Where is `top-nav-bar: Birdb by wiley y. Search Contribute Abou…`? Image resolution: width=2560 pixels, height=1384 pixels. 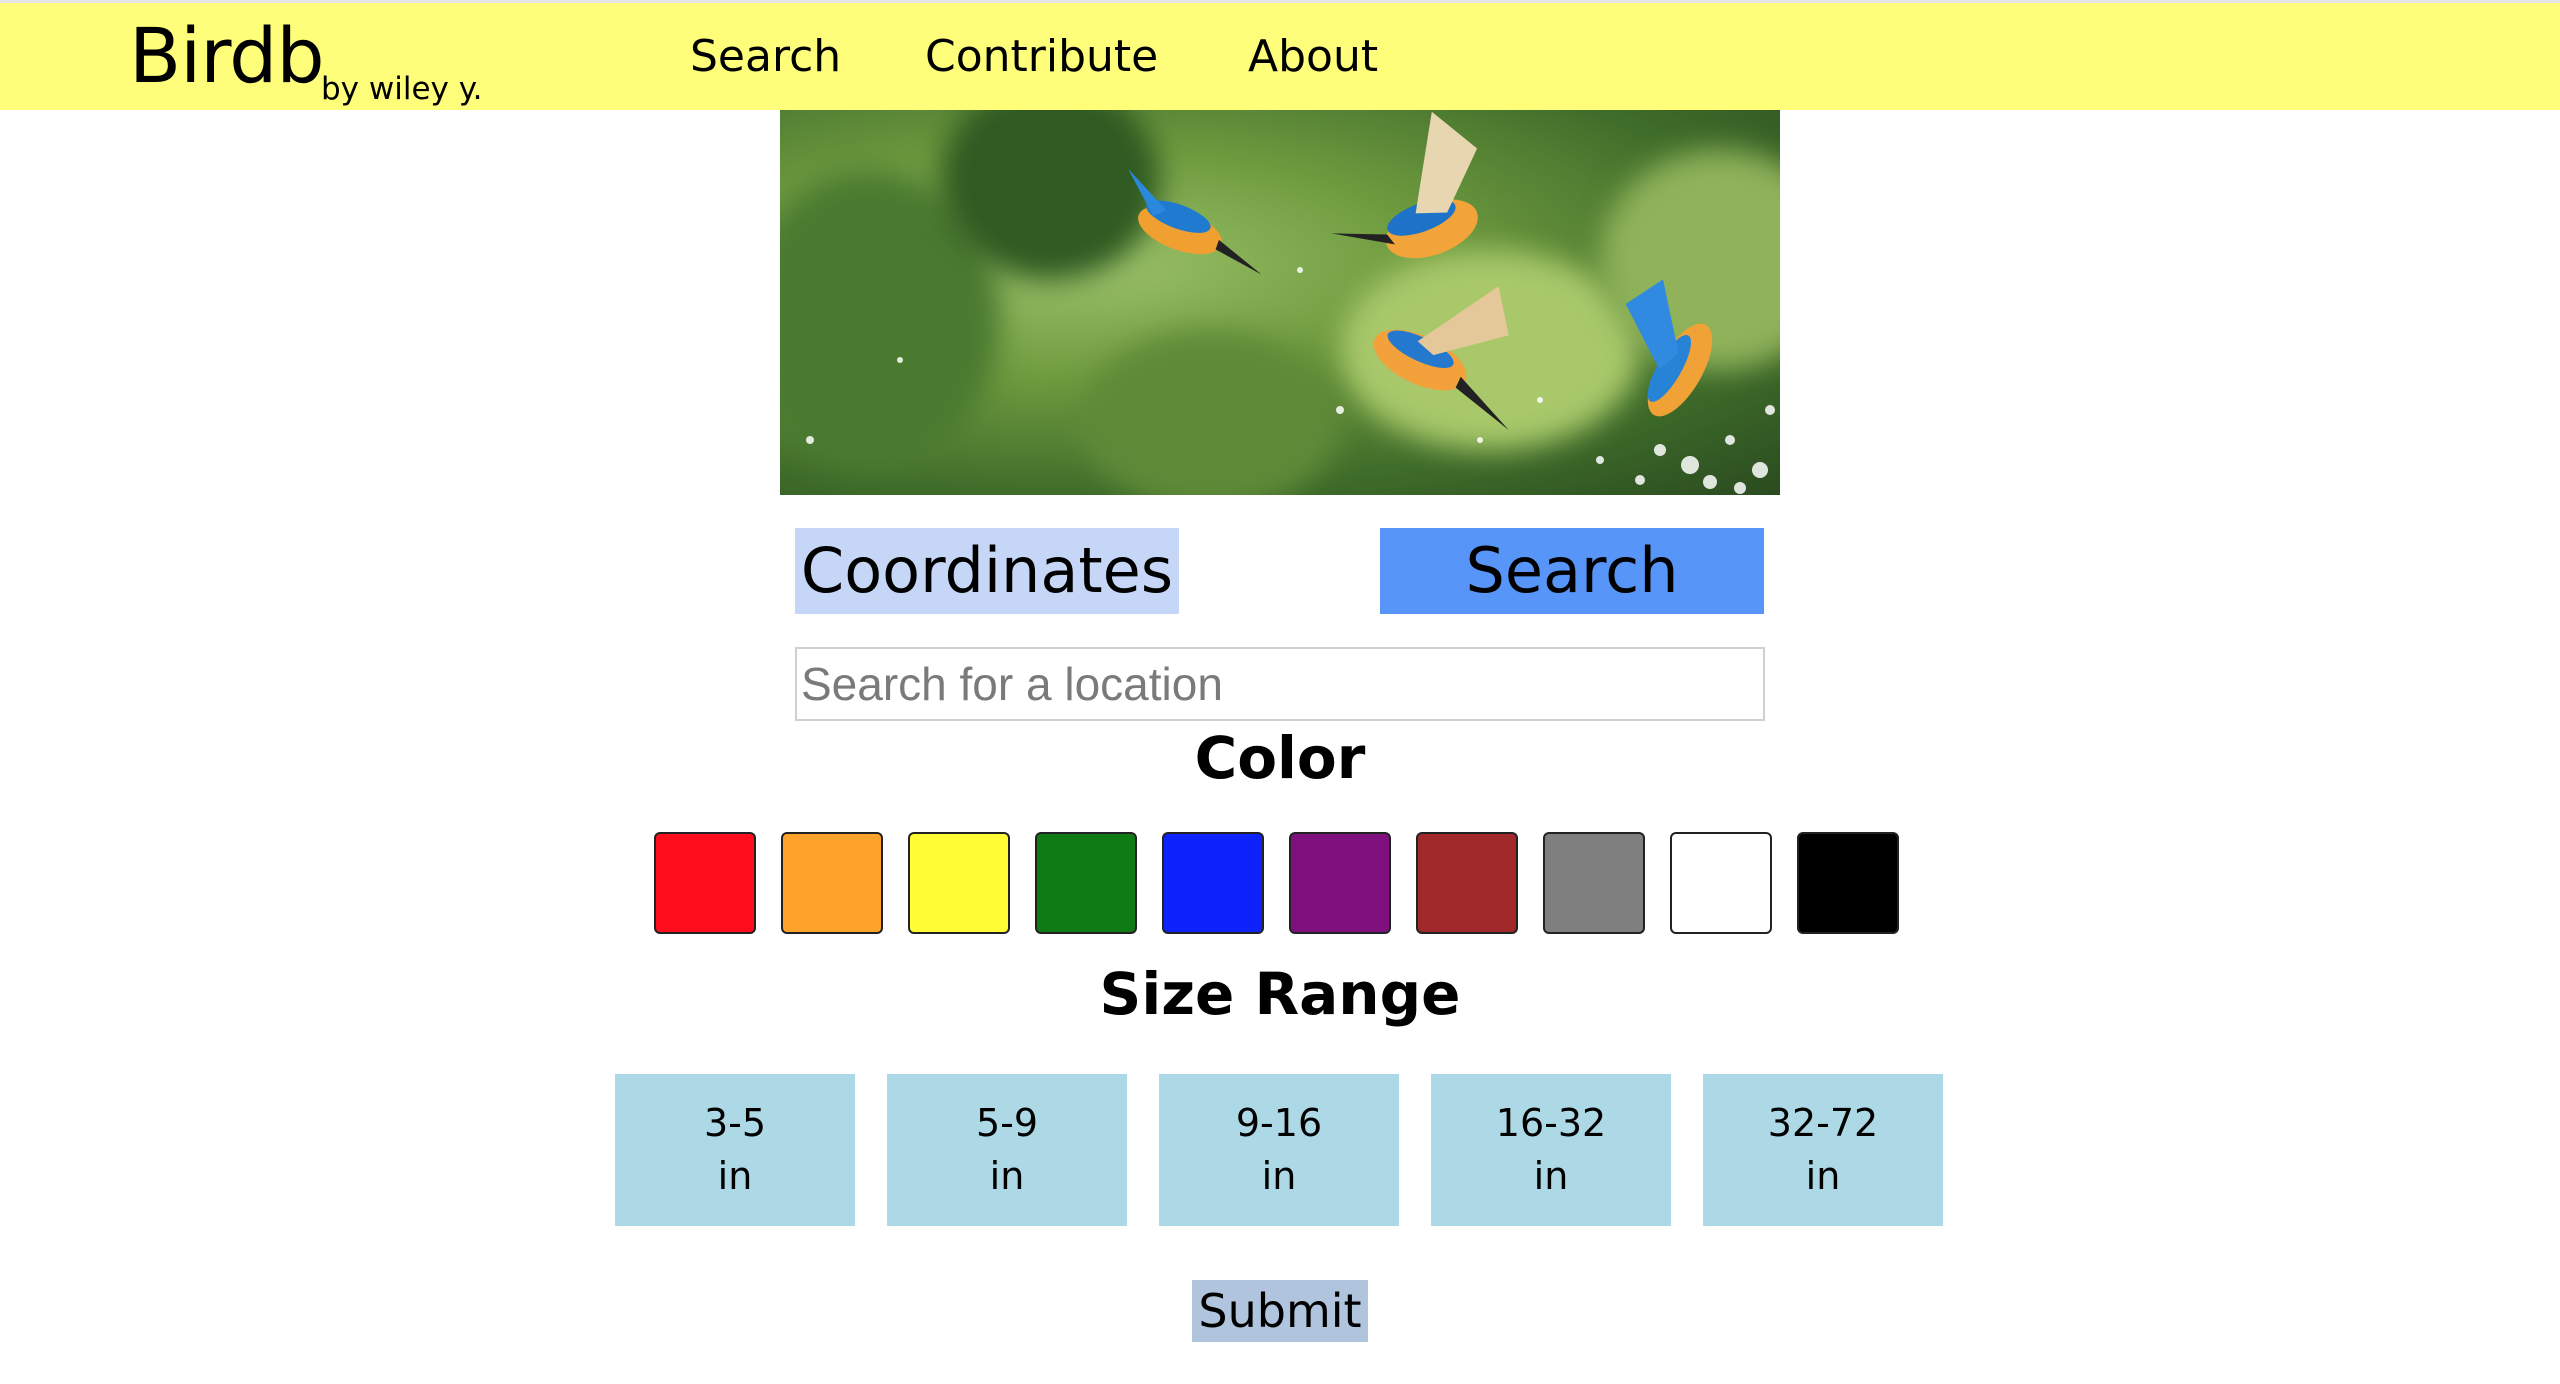
top-nav-bar: Birdb by wiley y. Search Contribute Abou… is located at coordinates (1280, 55).